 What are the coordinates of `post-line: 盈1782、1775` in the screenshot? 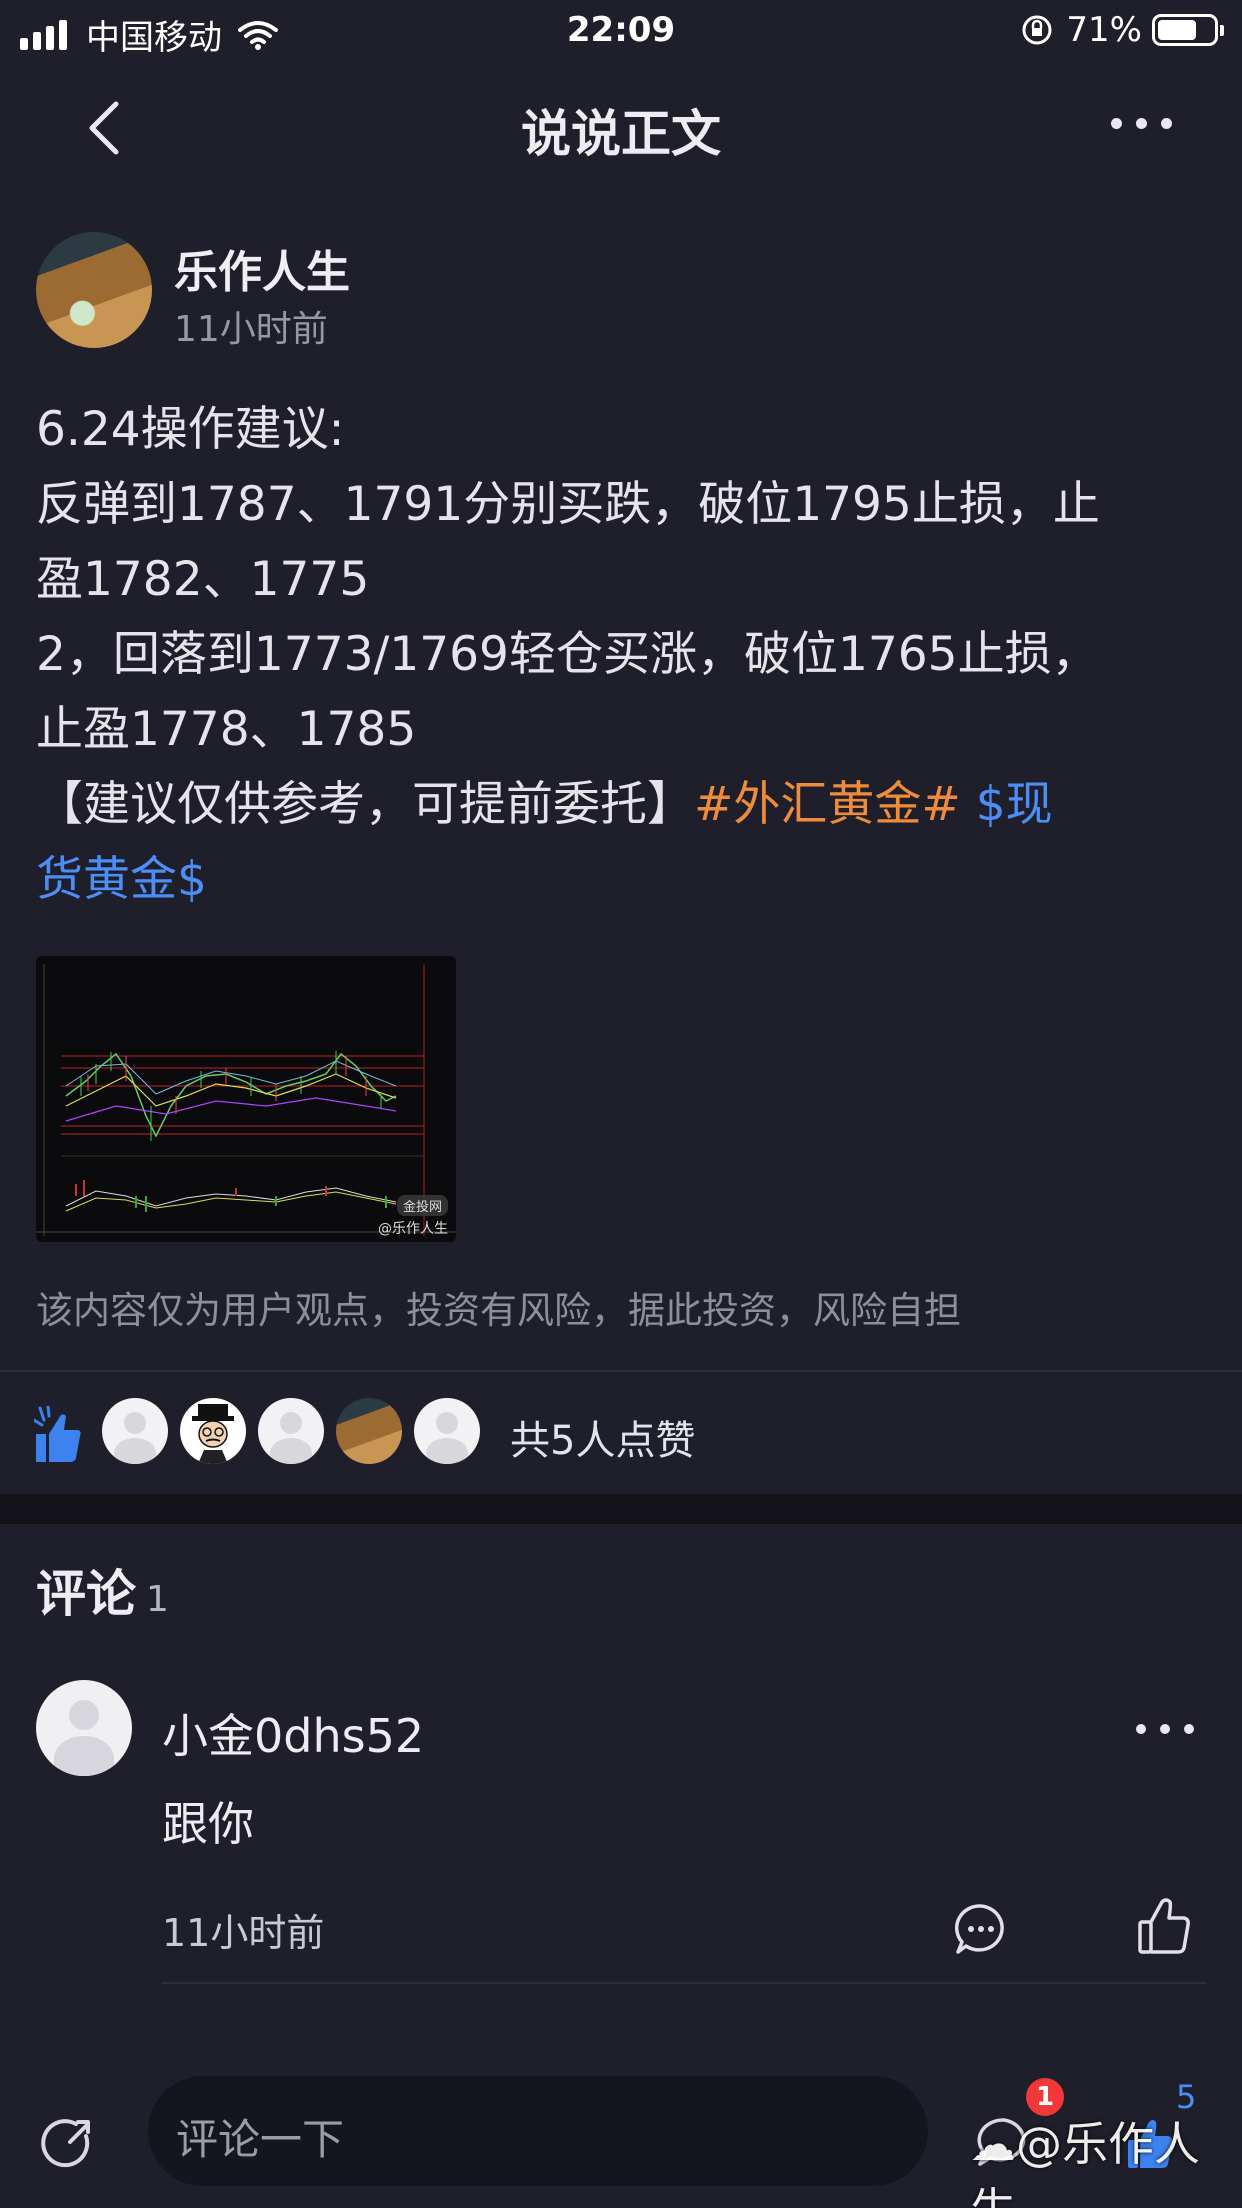 It's located at (203, 579).